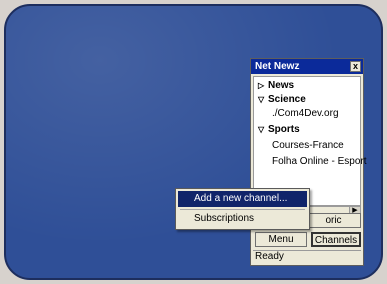  Describe the element at coordinates (308, 146) in the screenshot. I see `tree-item-courses-france: Courses-France` at that location.